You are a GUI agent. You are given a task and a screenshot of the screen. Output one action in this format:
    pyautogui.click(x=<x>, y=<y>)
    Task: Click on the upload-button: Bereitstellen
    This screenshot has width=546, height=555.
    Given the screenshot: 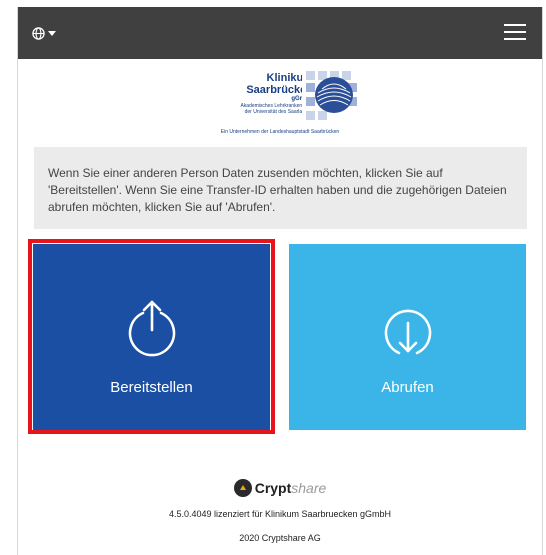 What is the action you would take?
    pyautogui.click(x=151, y=337)
    